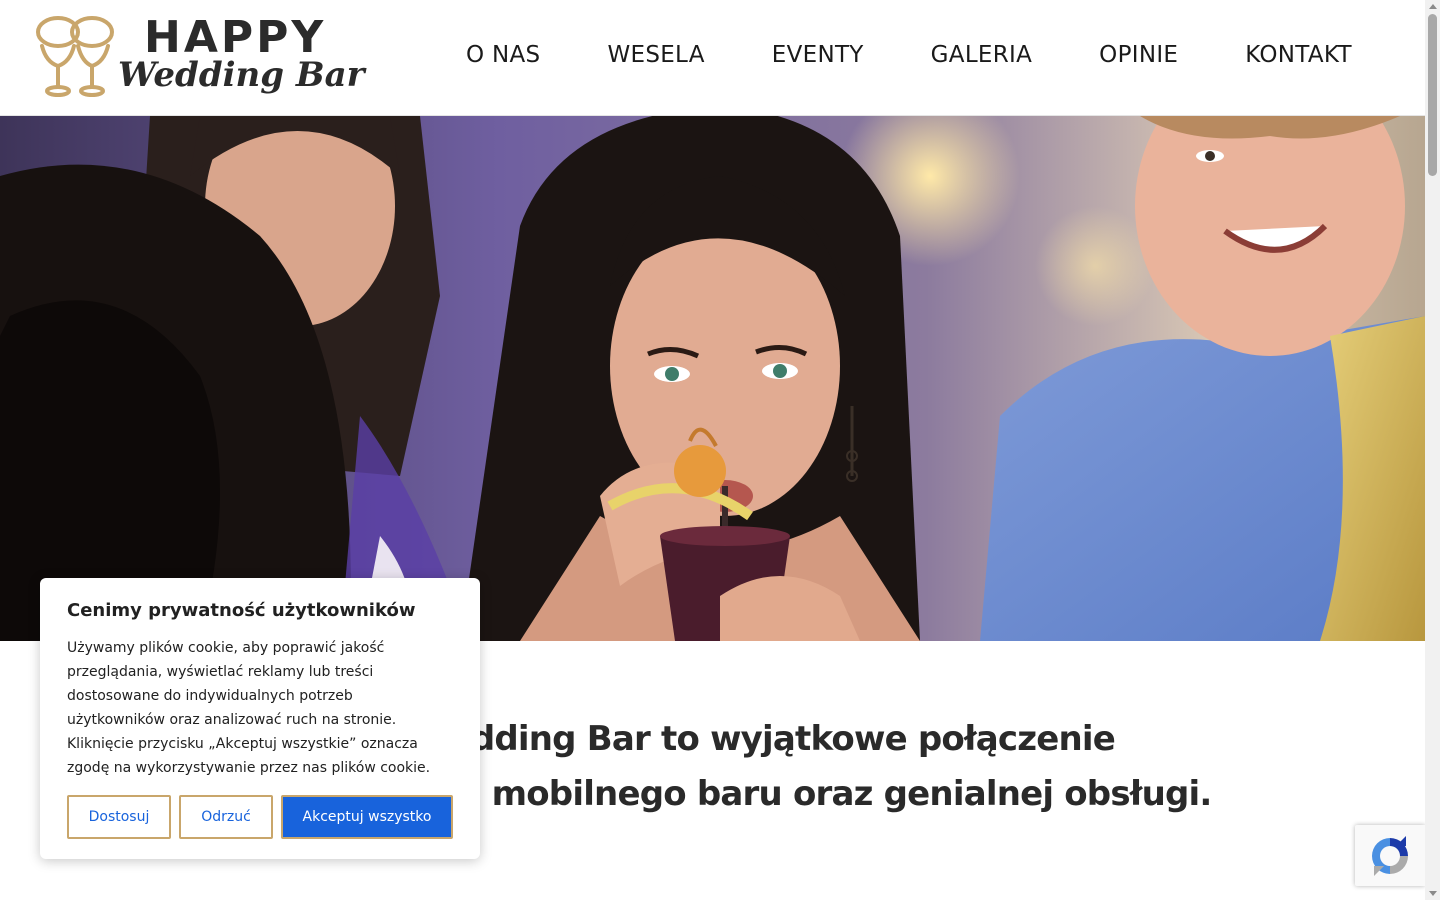 Image resolution: width=1440 pixels, height=900 pixels. Describe the element at coordinates (1298, 55) in the screenshot. I see `nav-item-kontakt: KONTAKT` at that location.